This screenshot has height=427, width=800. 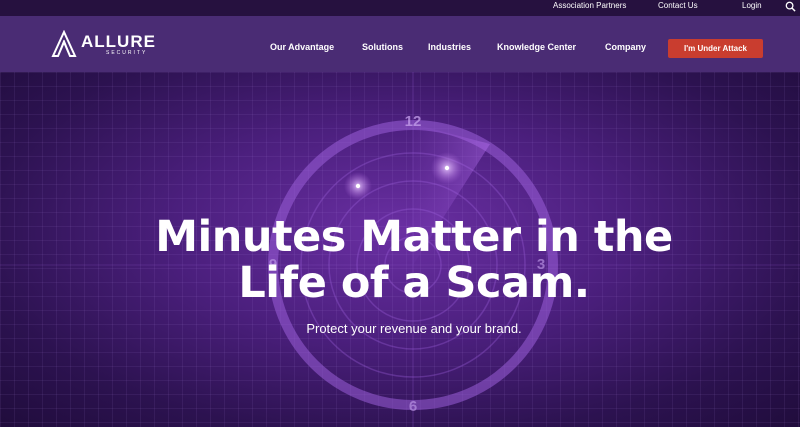 I want to click on association-partners-link: Association Partners, so click(x=589, y=5).